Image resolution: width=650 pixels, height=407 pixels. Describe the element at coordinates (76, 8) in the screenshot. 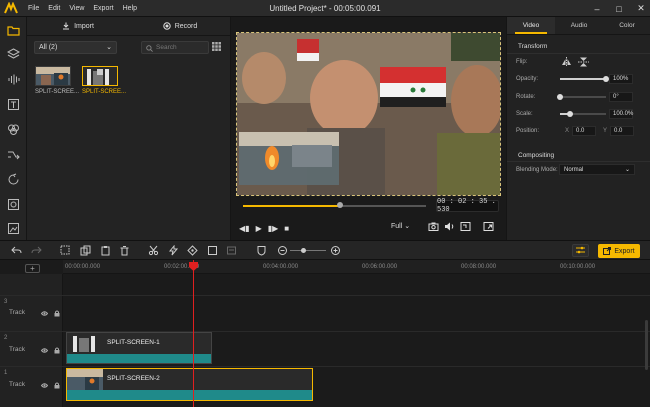

I see `menu-view: View` at that location.